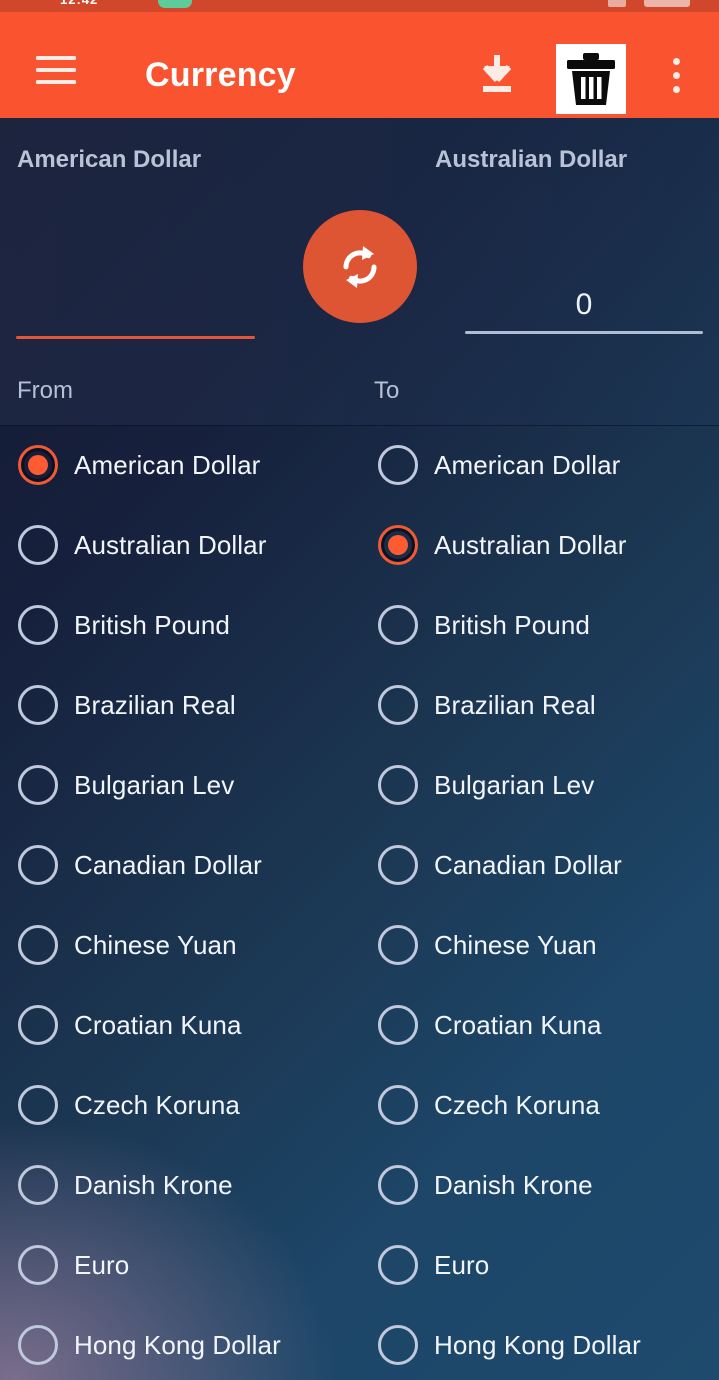 This screenshot has height=1380, width=719. I want to click on app-bar: Currency, so click(359, 65).